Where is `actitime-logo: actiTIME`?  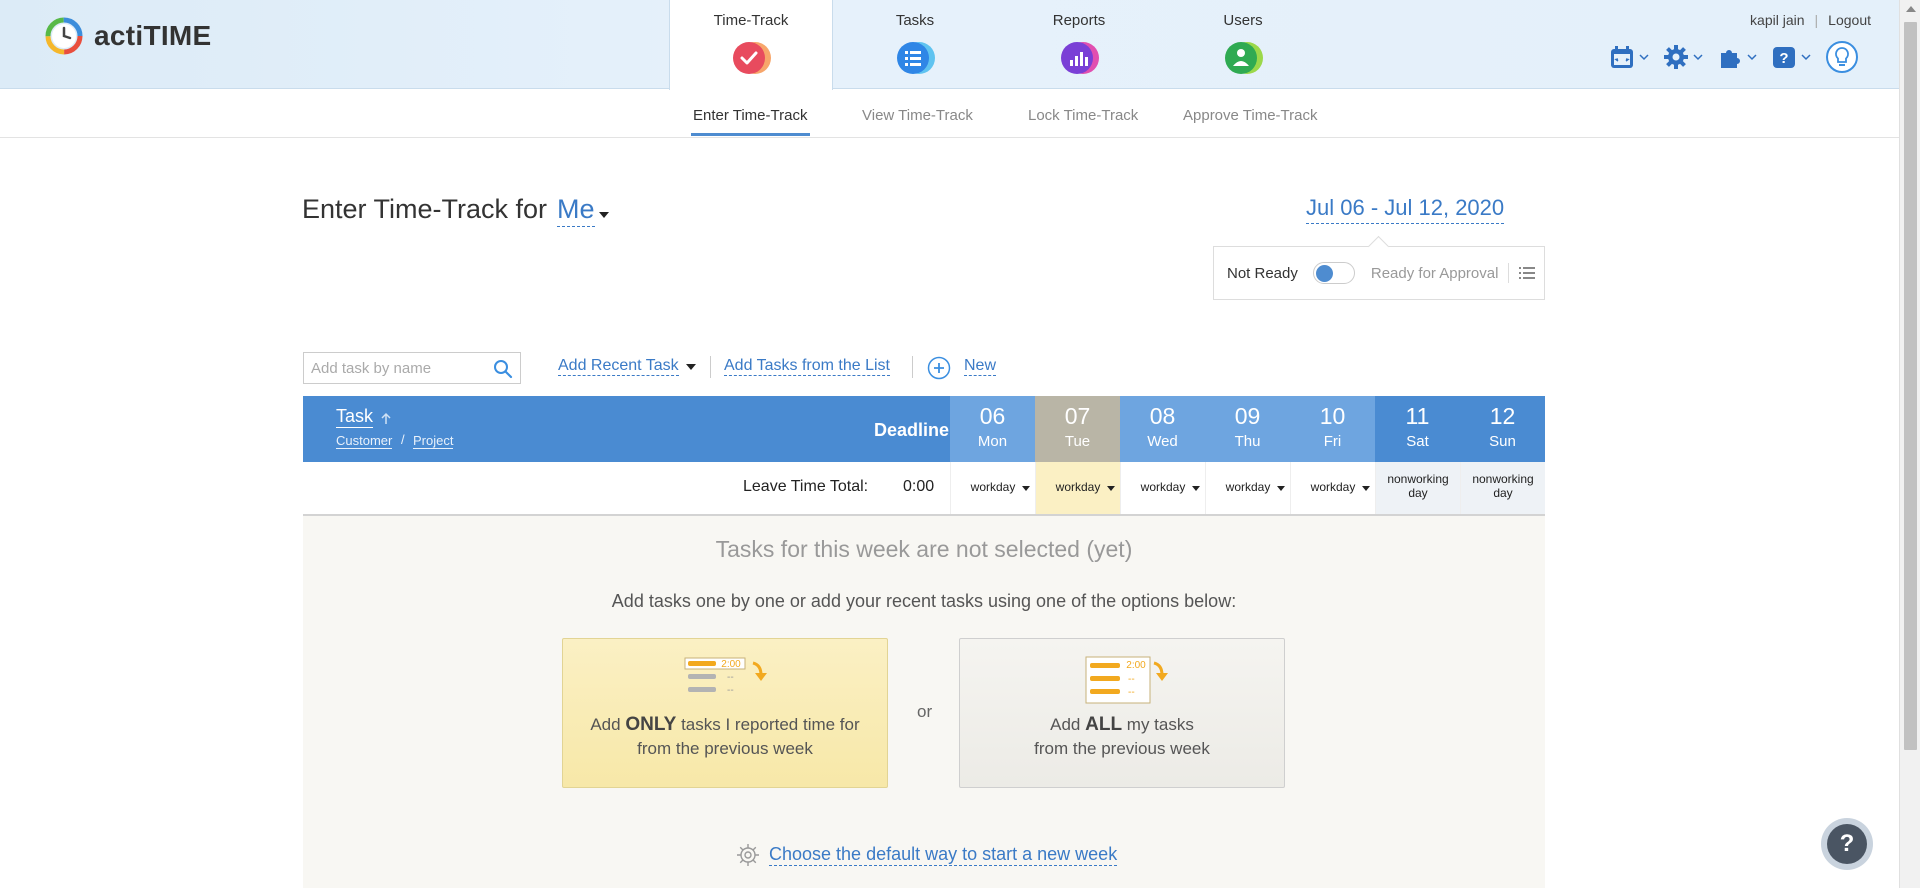
actitime-logo: actiTIME is located at coordinates (128, 36).